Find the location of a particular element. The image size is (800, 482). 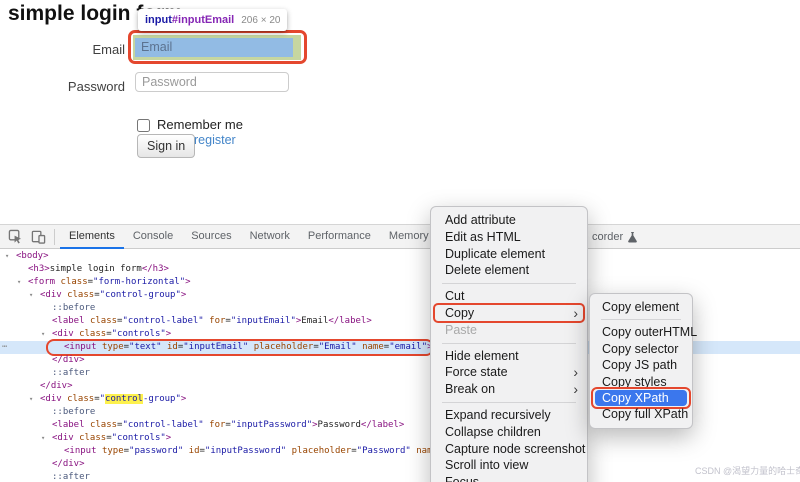

submenu-item-copy-element: Copy element is located at coordinates (641, 307).